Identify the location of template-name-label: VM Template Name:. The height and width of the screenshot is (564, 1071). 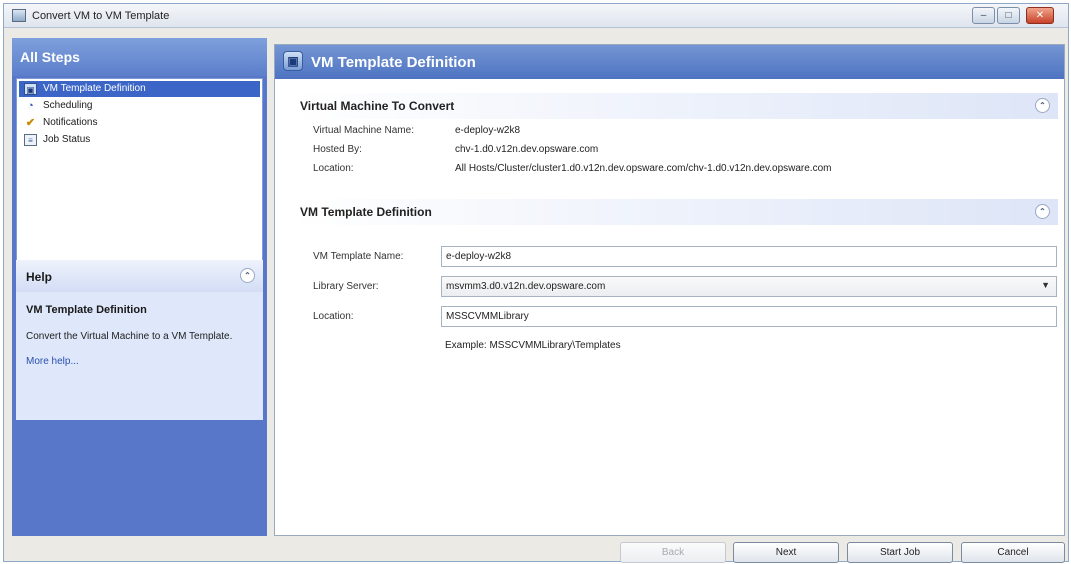
(358, 256).